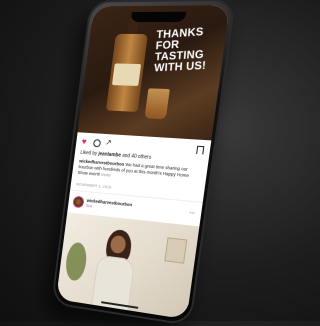 This screenshot has width=320, height=326. I want to click on post-overlay-text: THANKS FOR TASTING WITH US!, so click(180, 50).